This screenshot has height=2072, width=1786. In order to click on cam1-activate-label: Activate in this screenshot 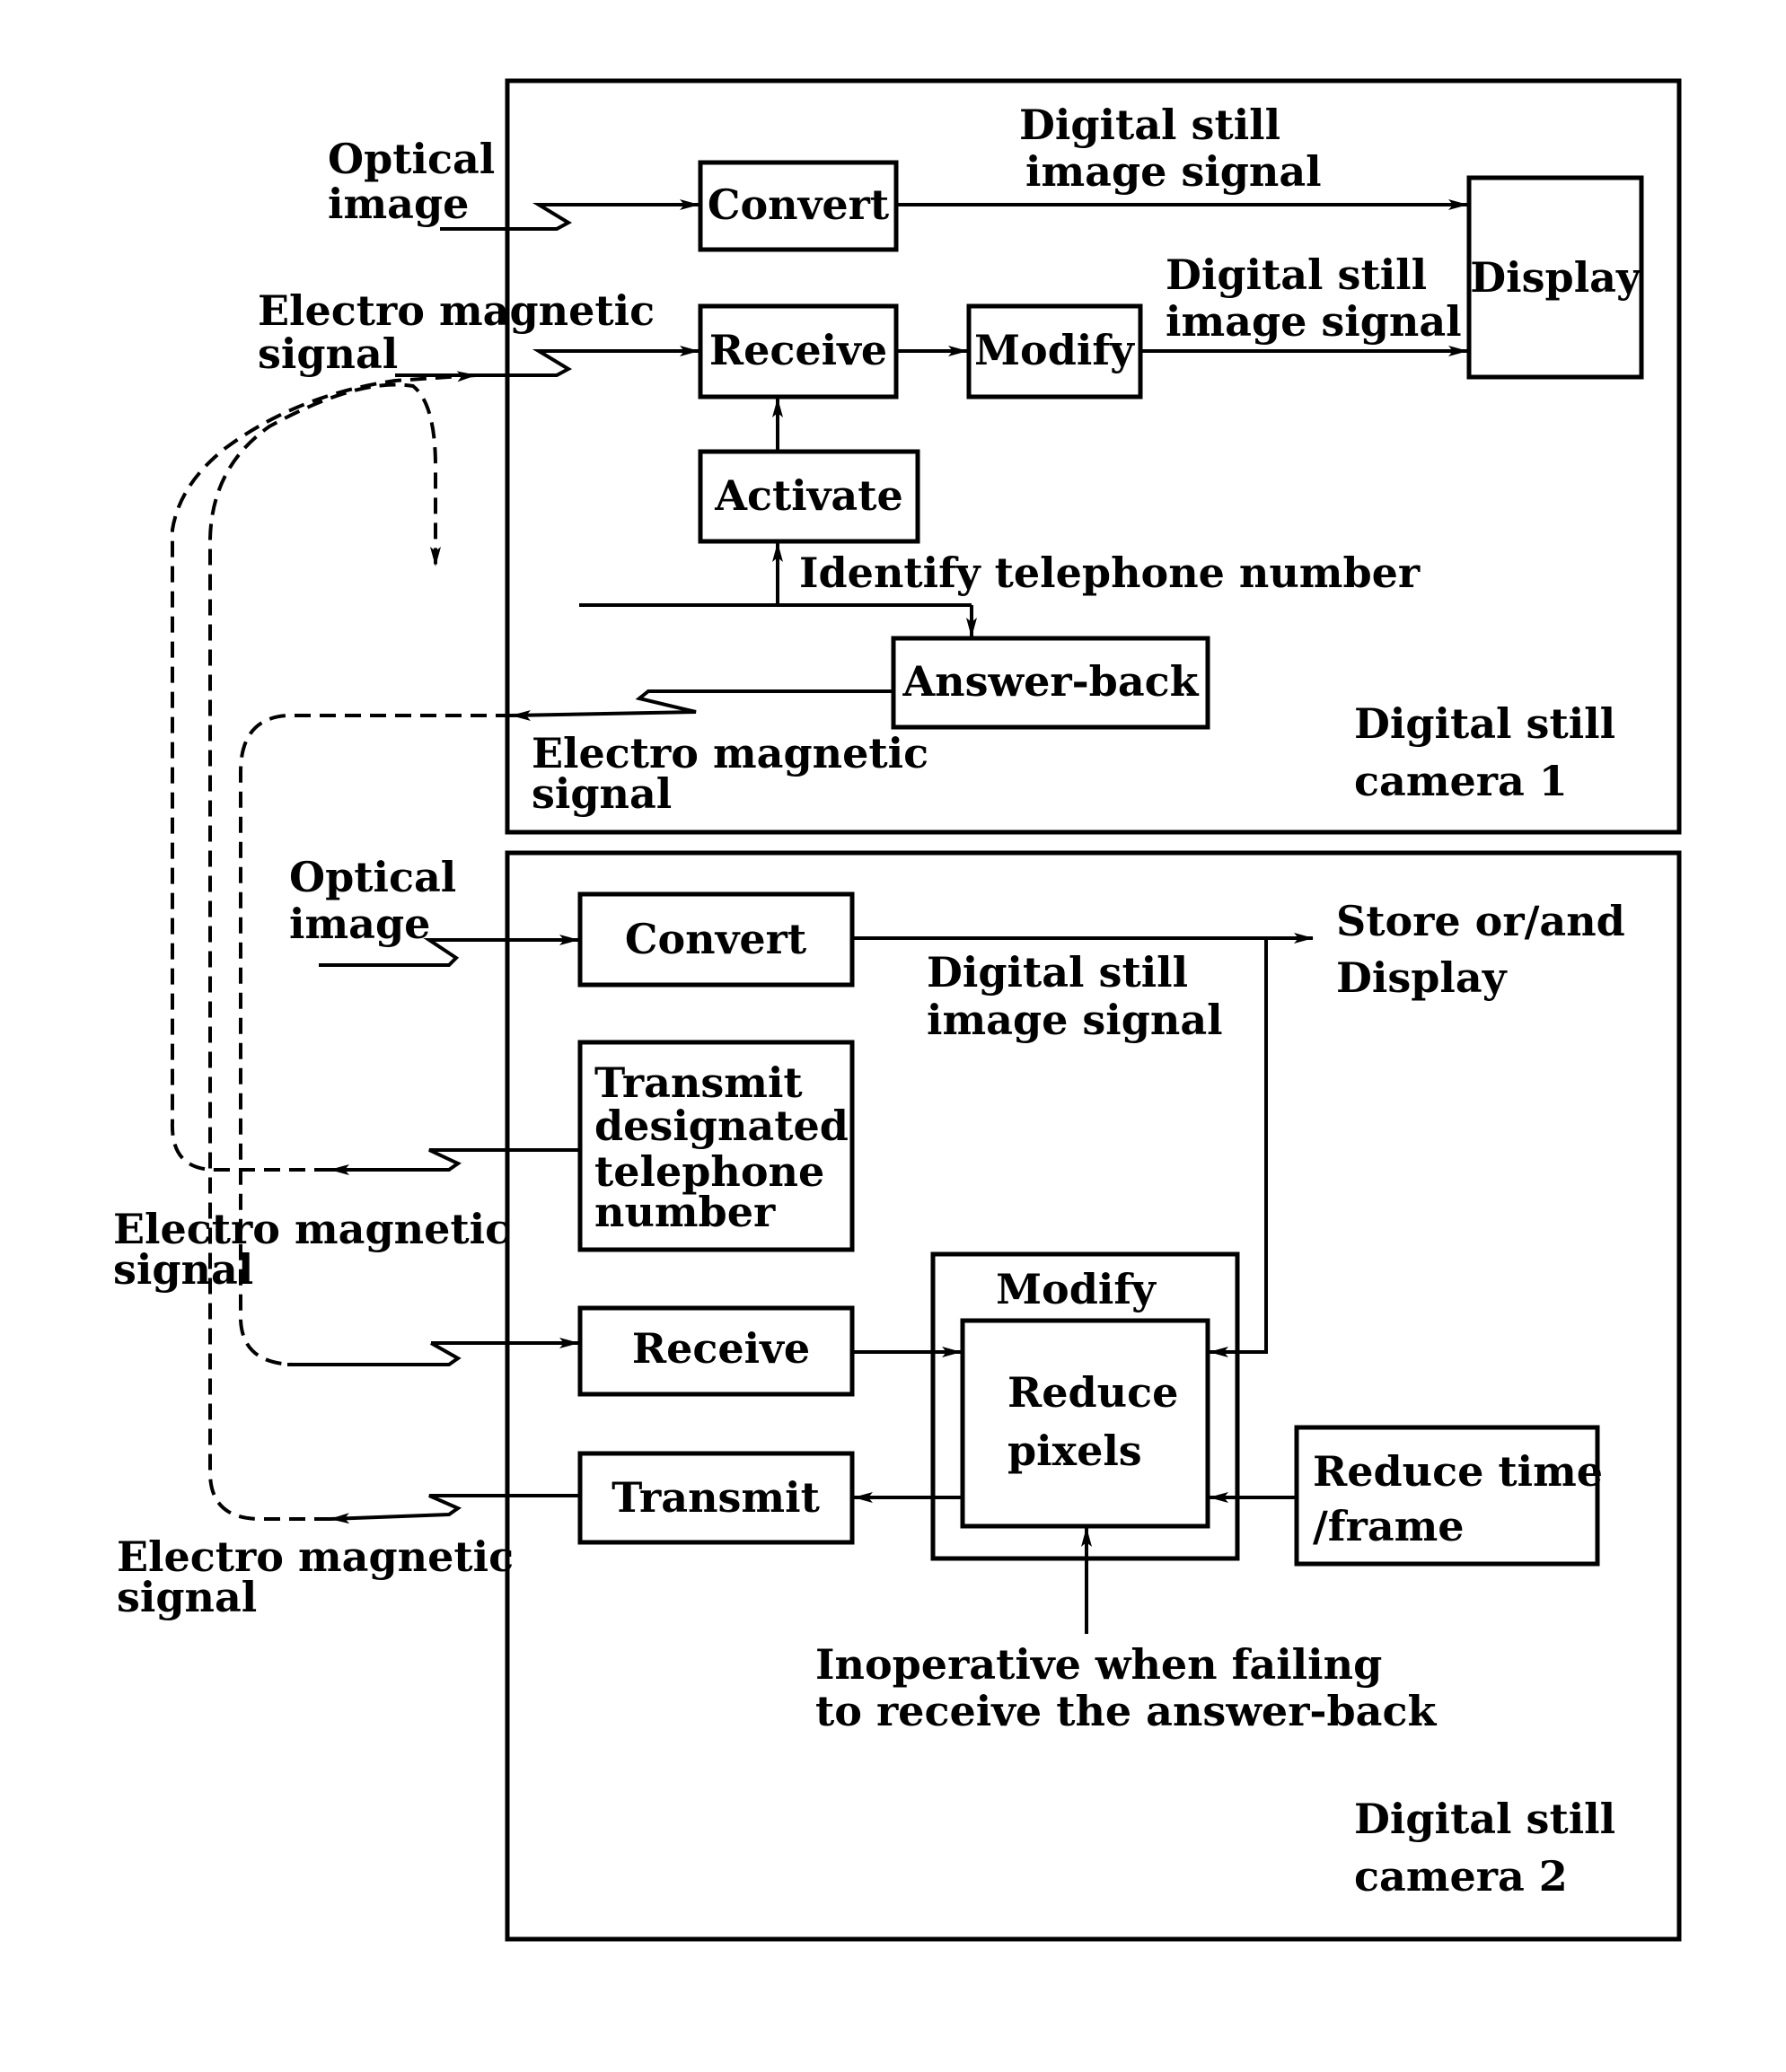, I will do `click(808, 495)`.